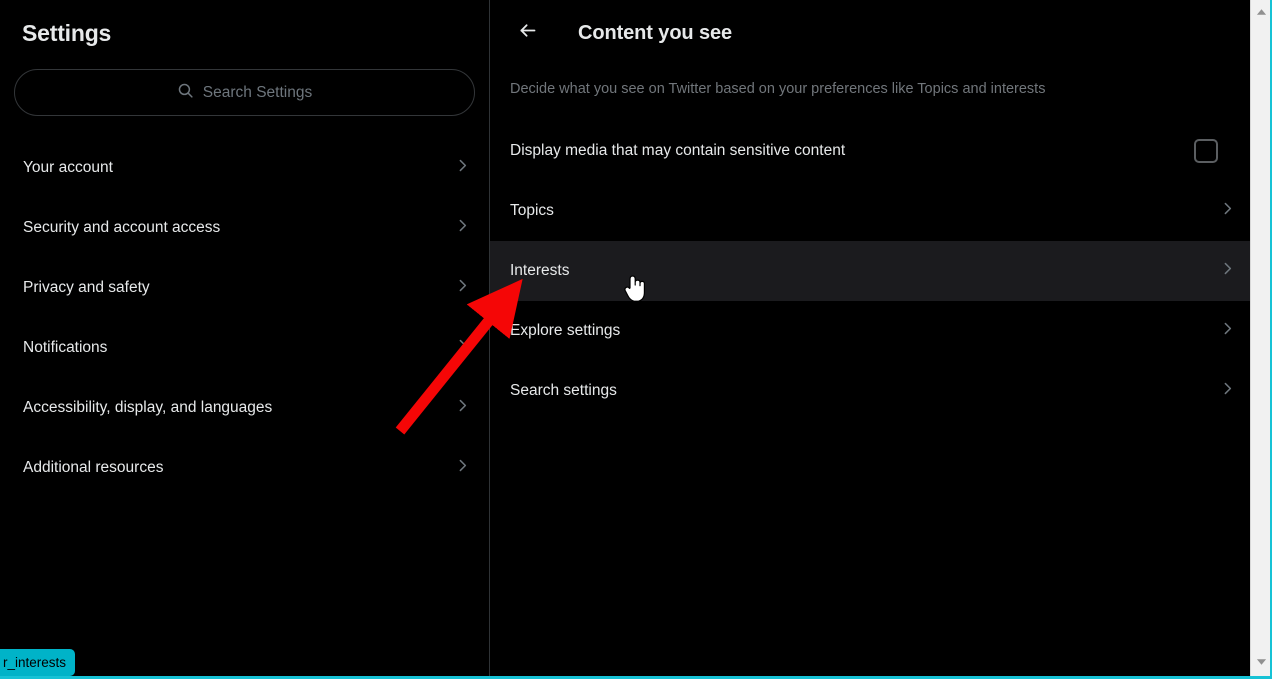 The image size is (1272, 679). Describe the element at coordinates (244, 288) in the screenshot. I see `sidebar-item-privacy-and-safety: Privacy and safety` at that location.